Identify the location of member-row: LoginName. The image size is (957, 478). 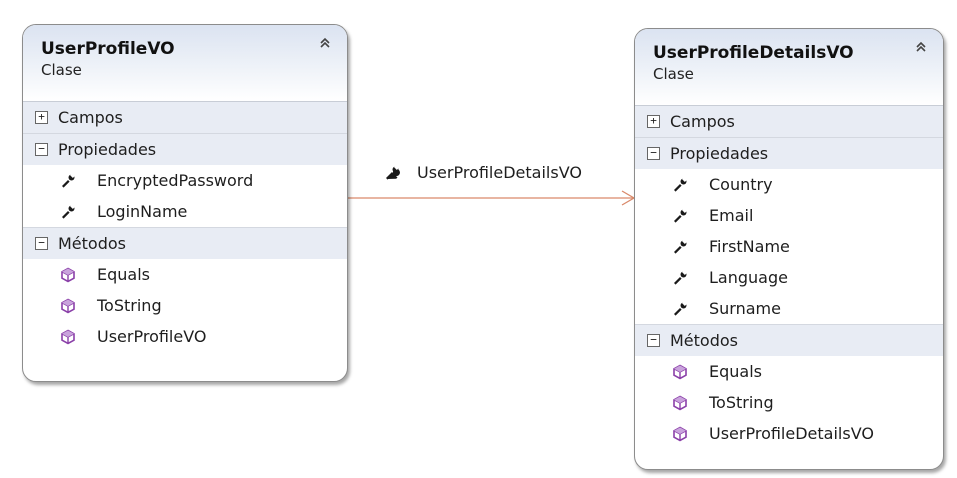
(185, 211).